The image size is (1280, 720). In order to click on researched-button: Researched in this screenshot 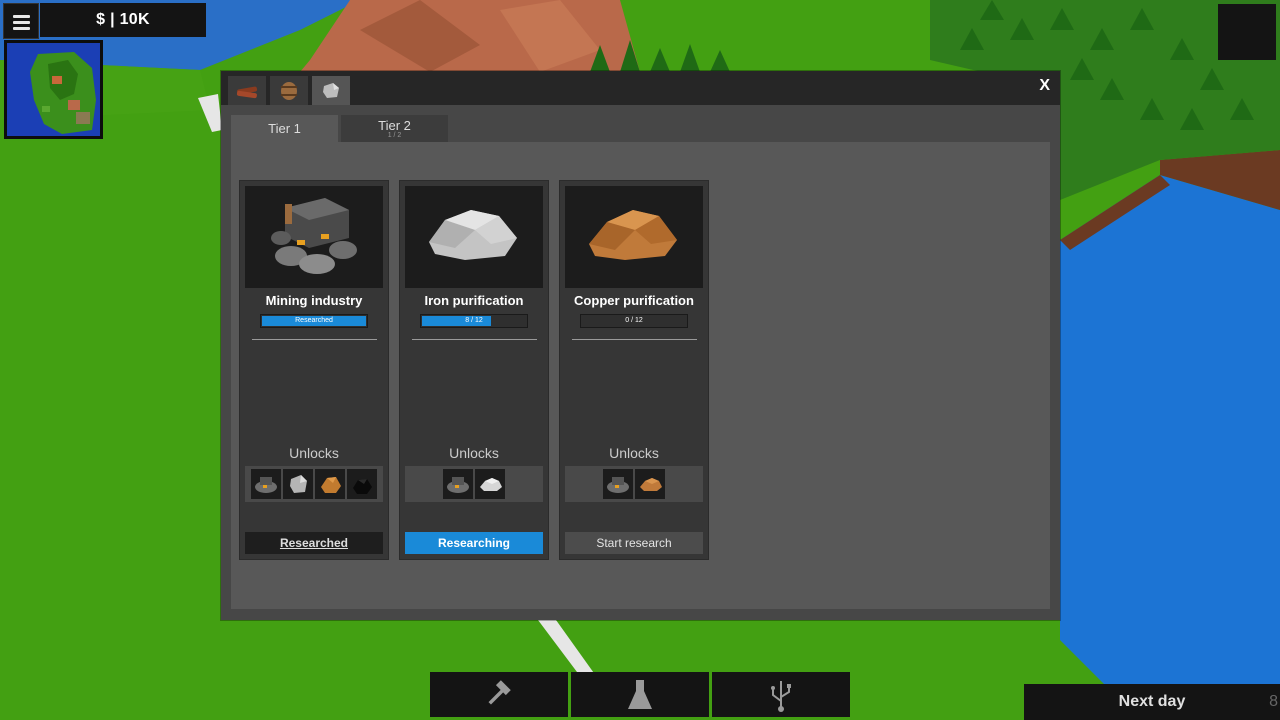, I will do `click(314, 543)`.